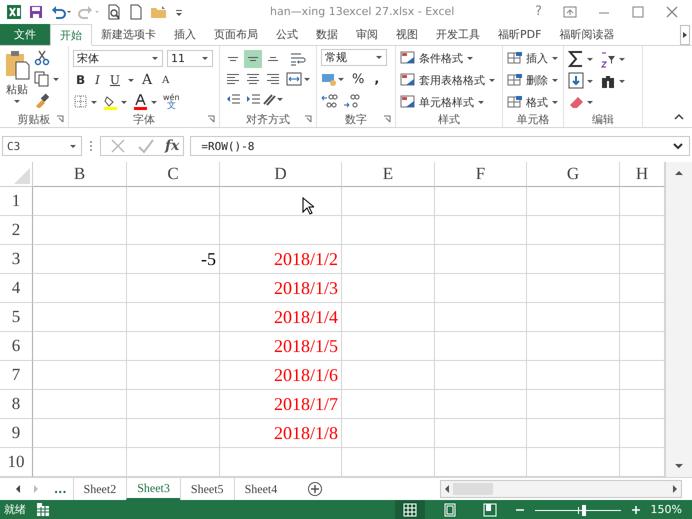  Describe the element at coordinates (131, 80) in the screenshot. I see `dropdown-arrow-icon` at that location.